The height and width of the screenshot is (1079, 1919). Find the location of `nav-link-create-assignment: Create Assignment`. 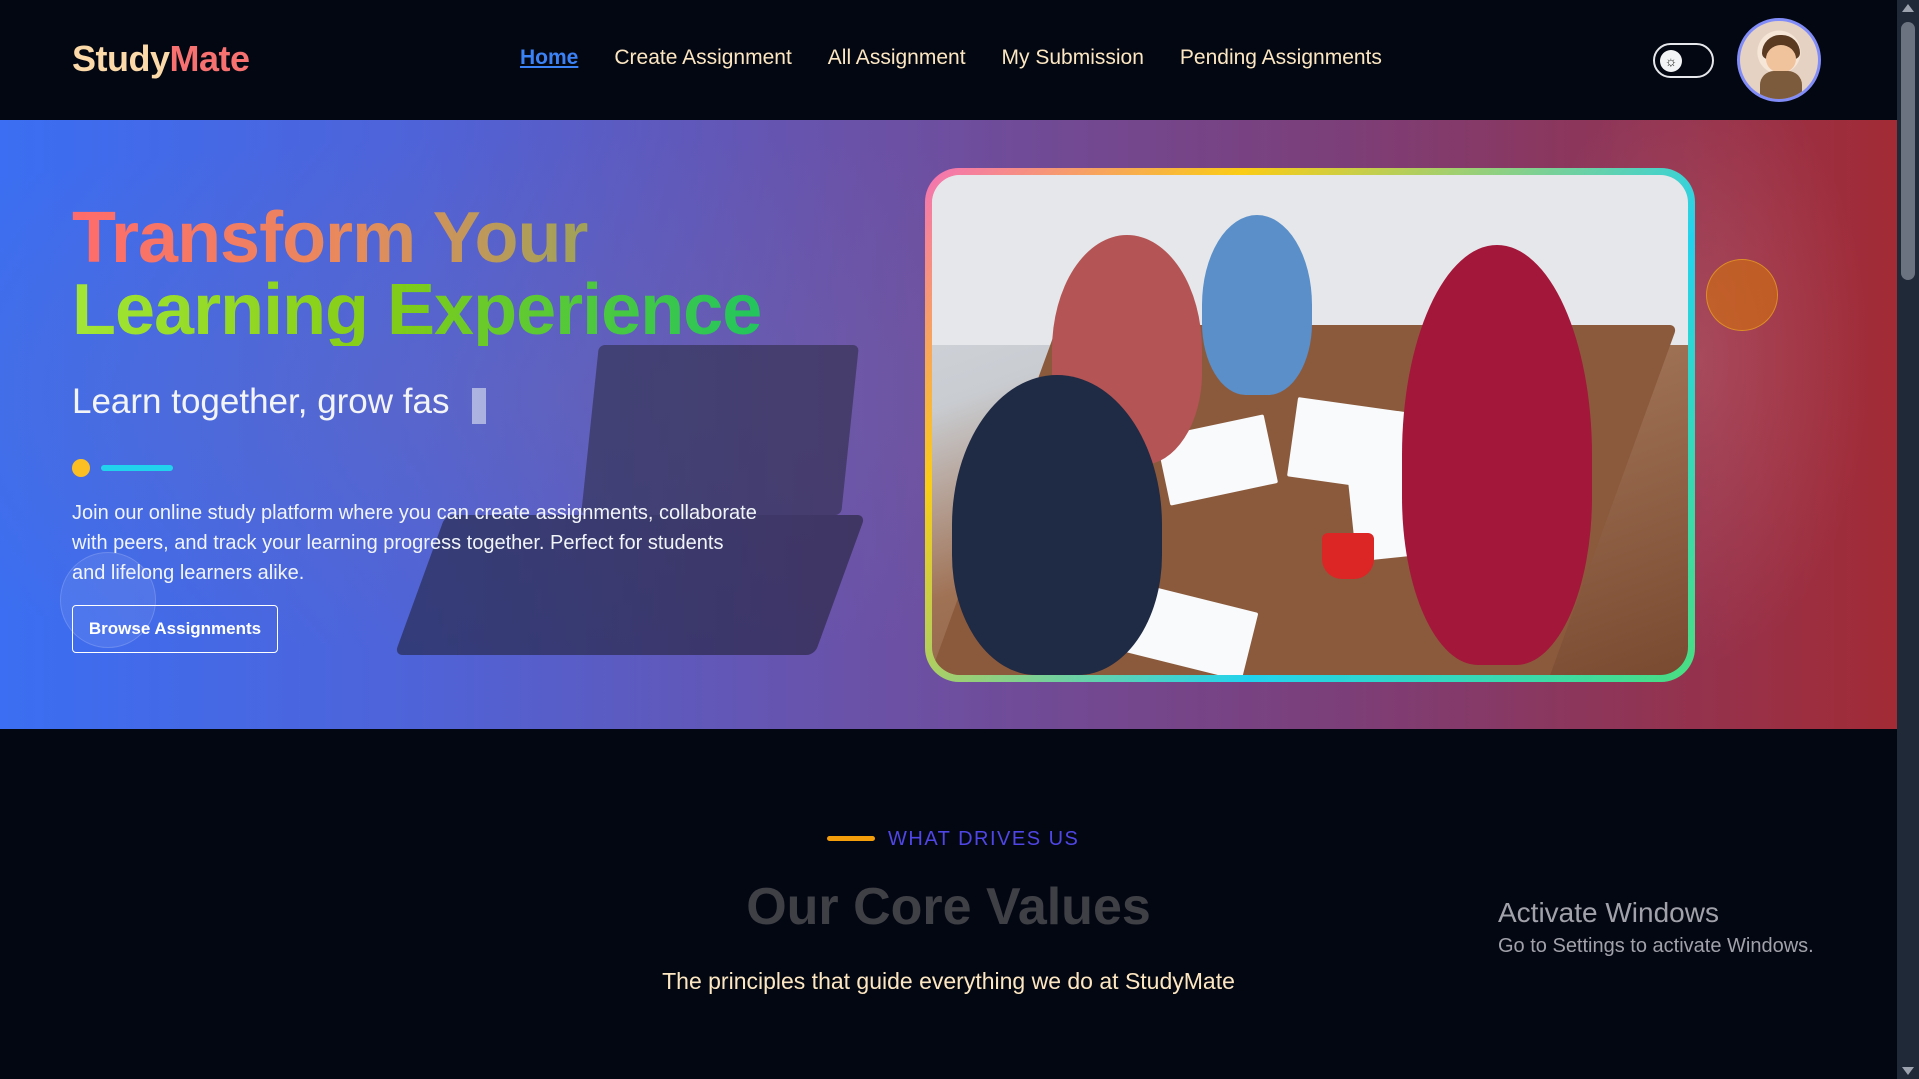

nav-link-create-assignment: Create Assignment is located at coordinates (702, 58).